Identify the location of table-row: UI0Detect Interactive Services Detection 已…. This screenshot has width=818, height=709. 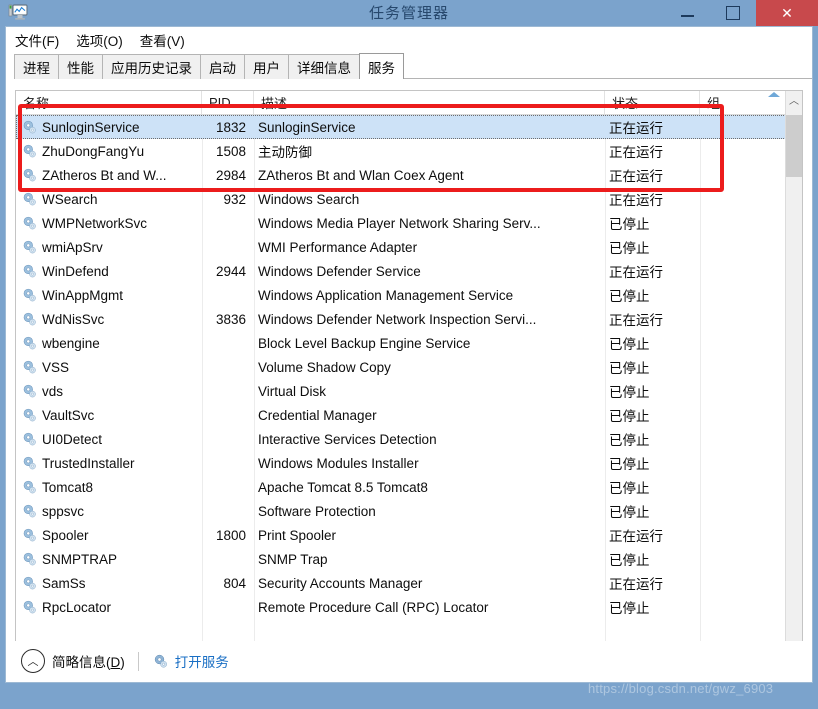
(401, 439).